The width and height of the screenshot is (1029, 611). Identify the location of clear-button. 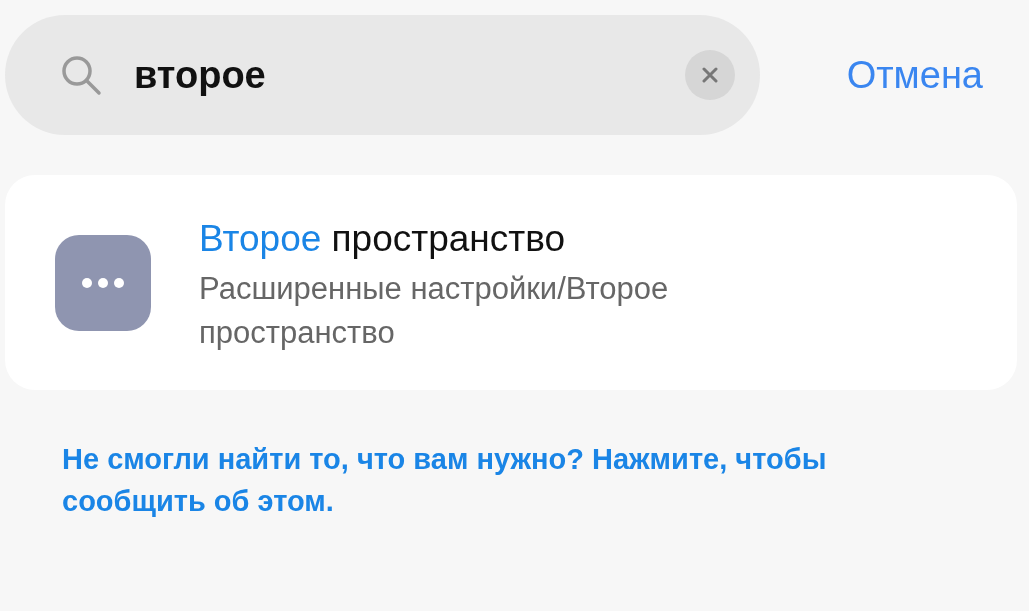
(710, 75).